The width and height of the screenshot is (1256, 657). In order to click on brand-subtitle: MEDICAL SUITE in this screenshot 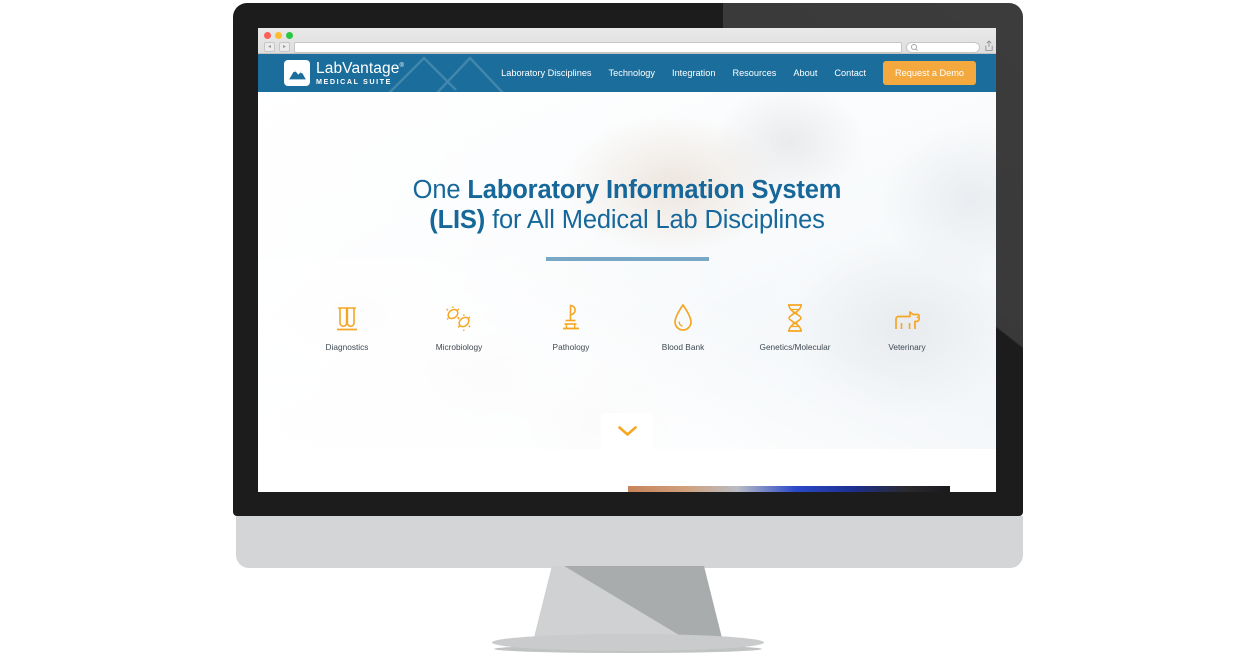, I will do `click(354, 82)`.